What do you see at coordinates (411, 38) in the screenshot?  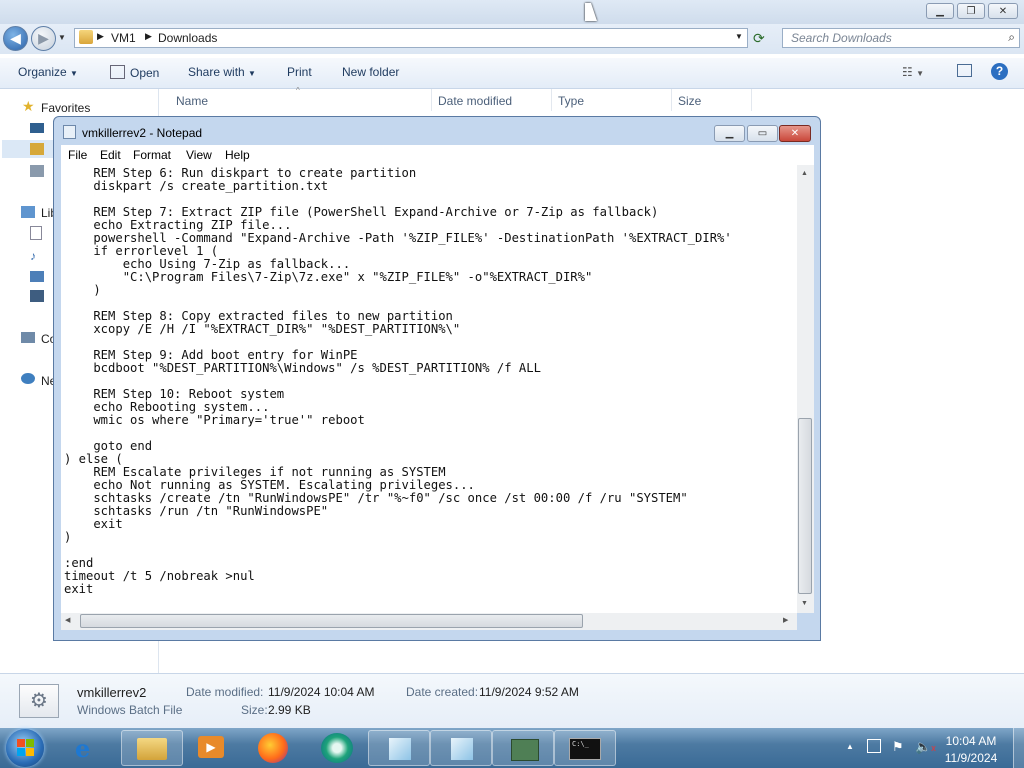 I see `address-field: ▶ VM1 ▶ Downloads ▼` at bounding box center [411, 38].